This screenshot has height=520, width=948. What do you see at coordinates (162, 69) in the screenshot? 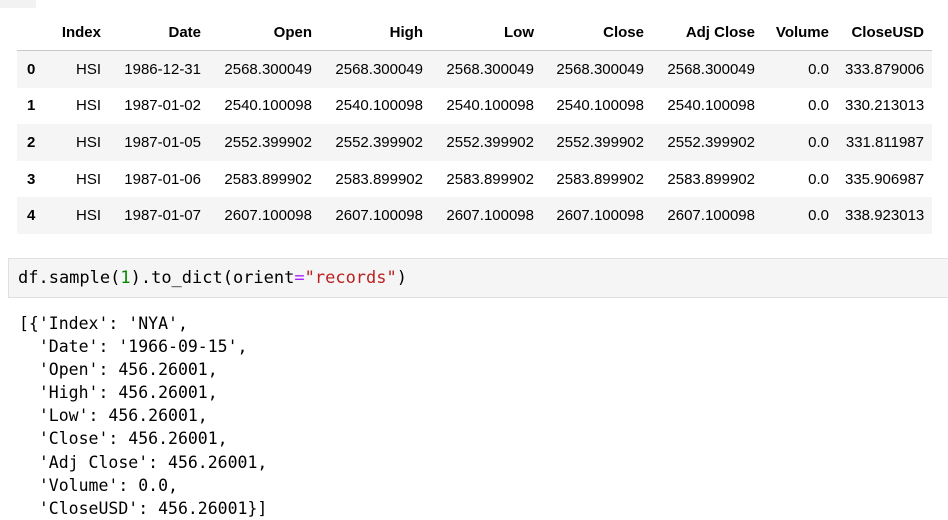
I see `table-cell: 1986-12-31` at bounding box center [162, 69].